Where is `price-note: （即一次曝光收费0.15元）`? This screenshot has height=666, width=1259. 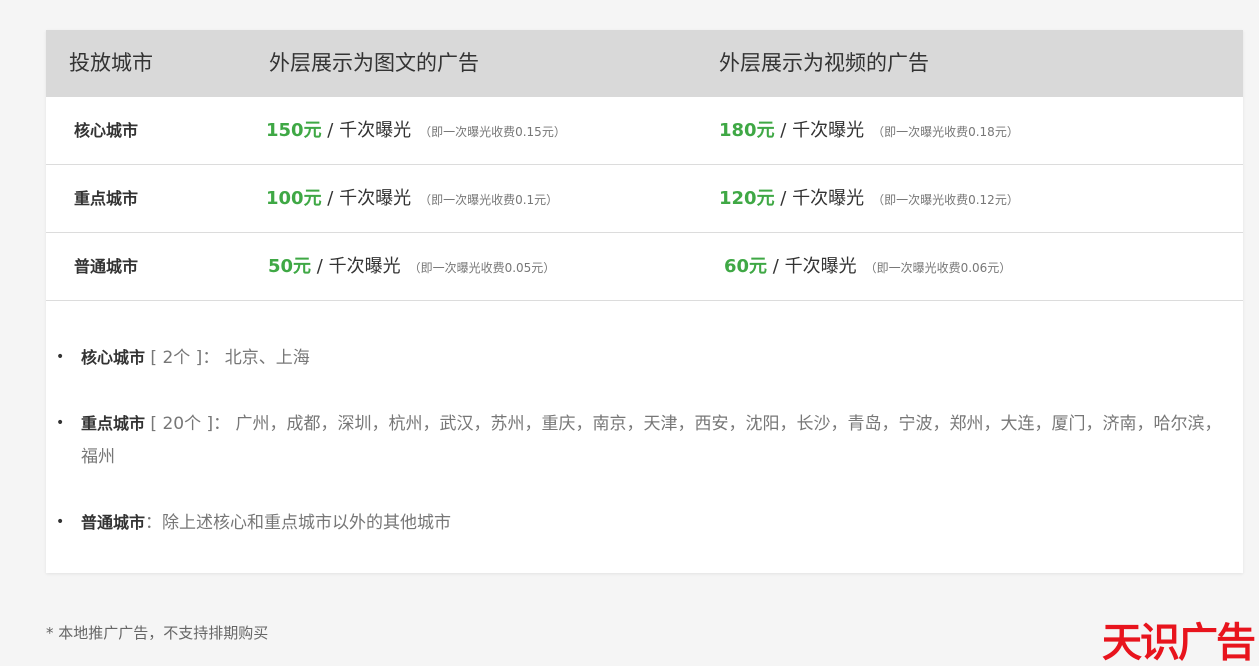 price-note: （即一次曝光收费0.15元） is located at coordinates (492, 132).